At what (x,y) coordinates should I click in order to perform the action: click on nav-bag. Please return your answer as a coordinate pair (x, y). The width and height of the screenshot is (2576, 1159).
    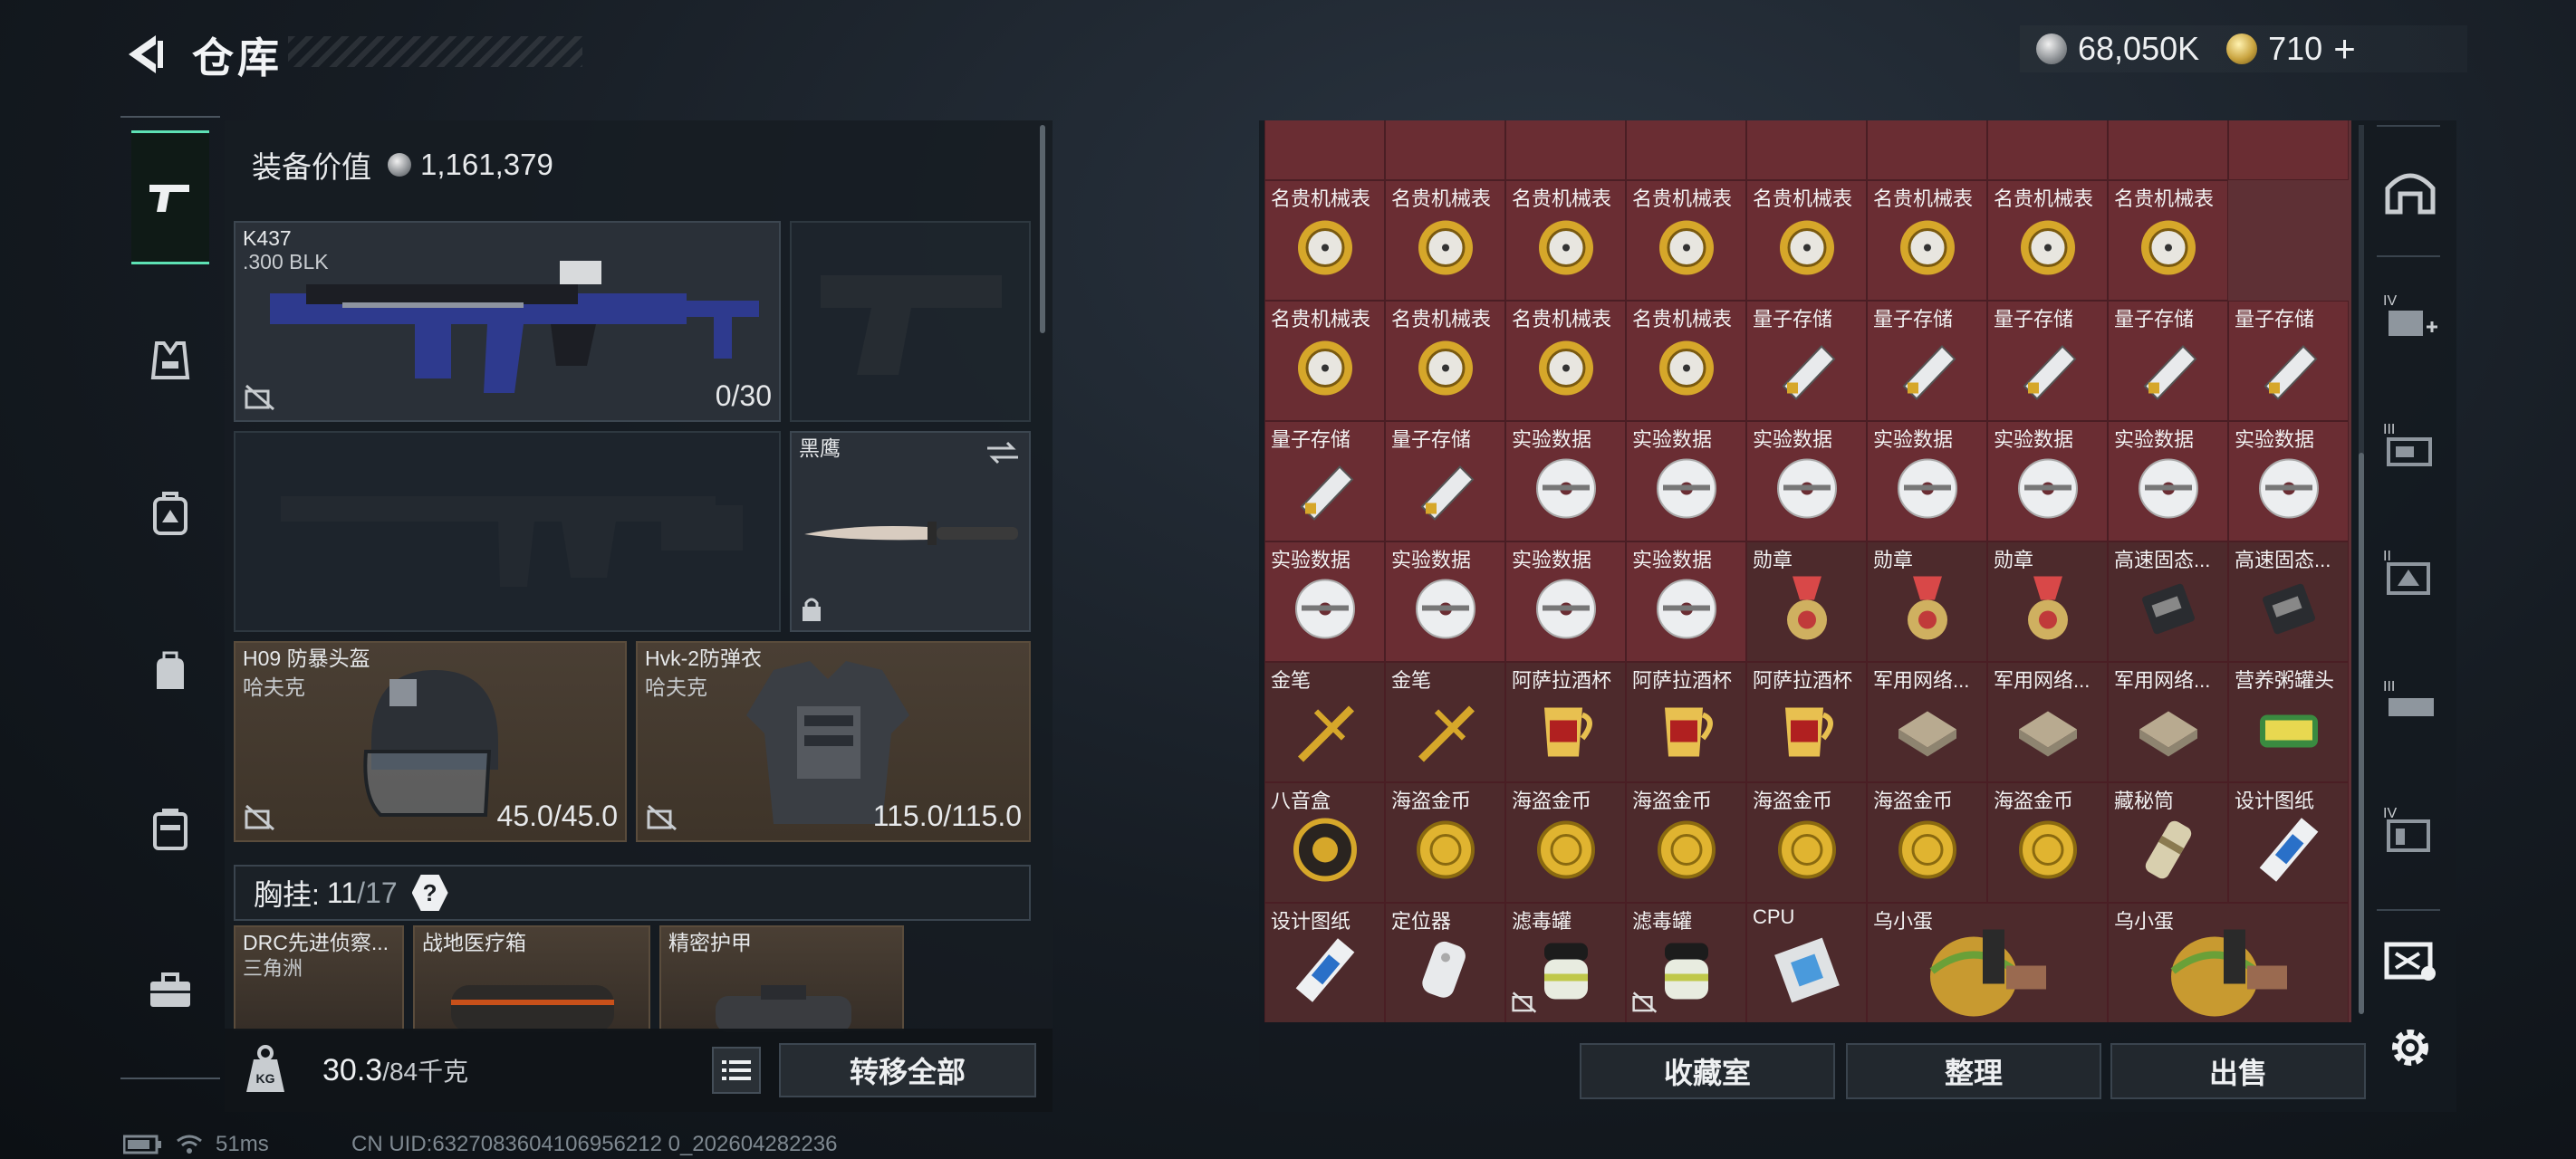
    Looking at the image, I should click on (170, 672).